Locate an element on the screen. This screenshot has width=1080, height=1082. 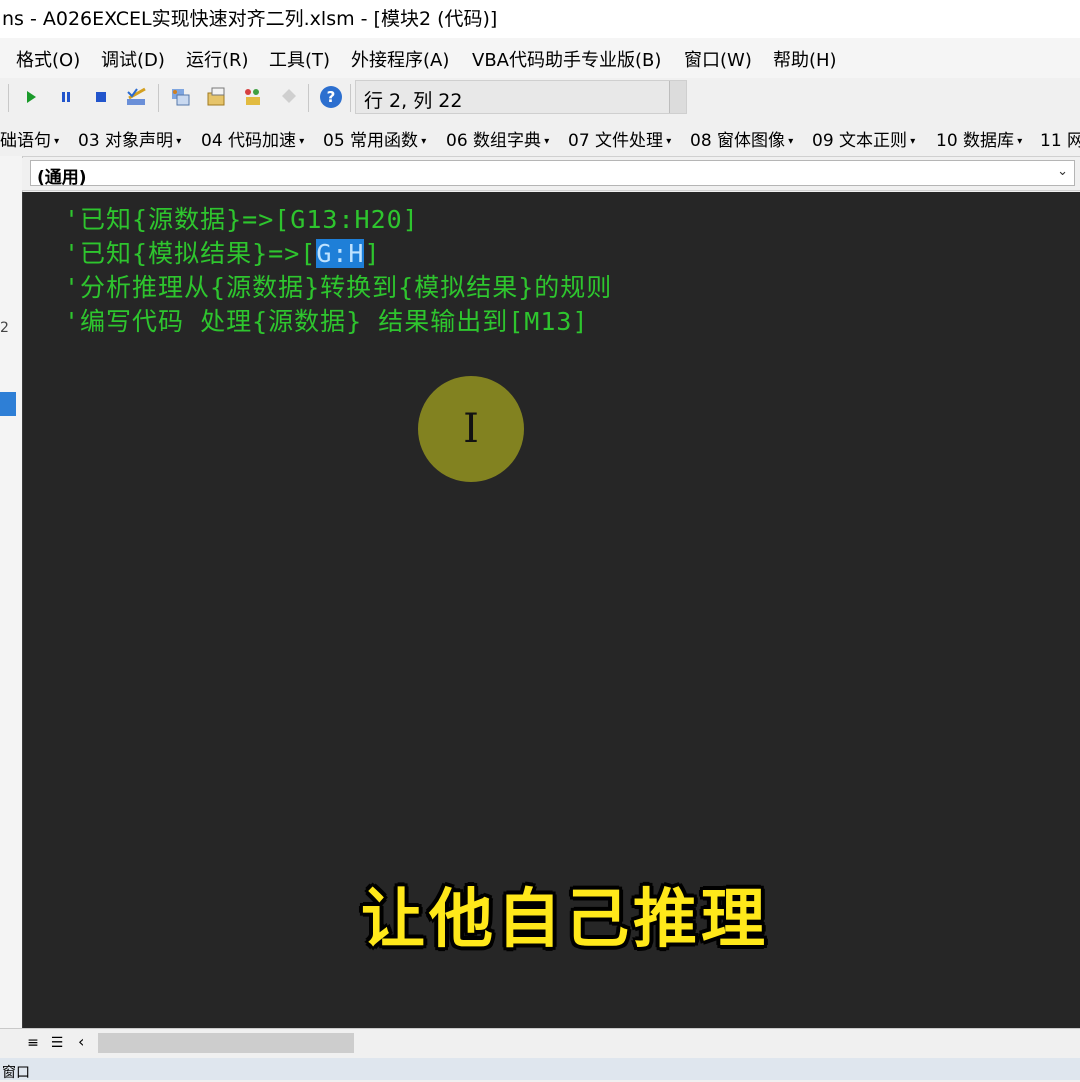
menu-run: 运行(R) is located at coordinates (217, 59).